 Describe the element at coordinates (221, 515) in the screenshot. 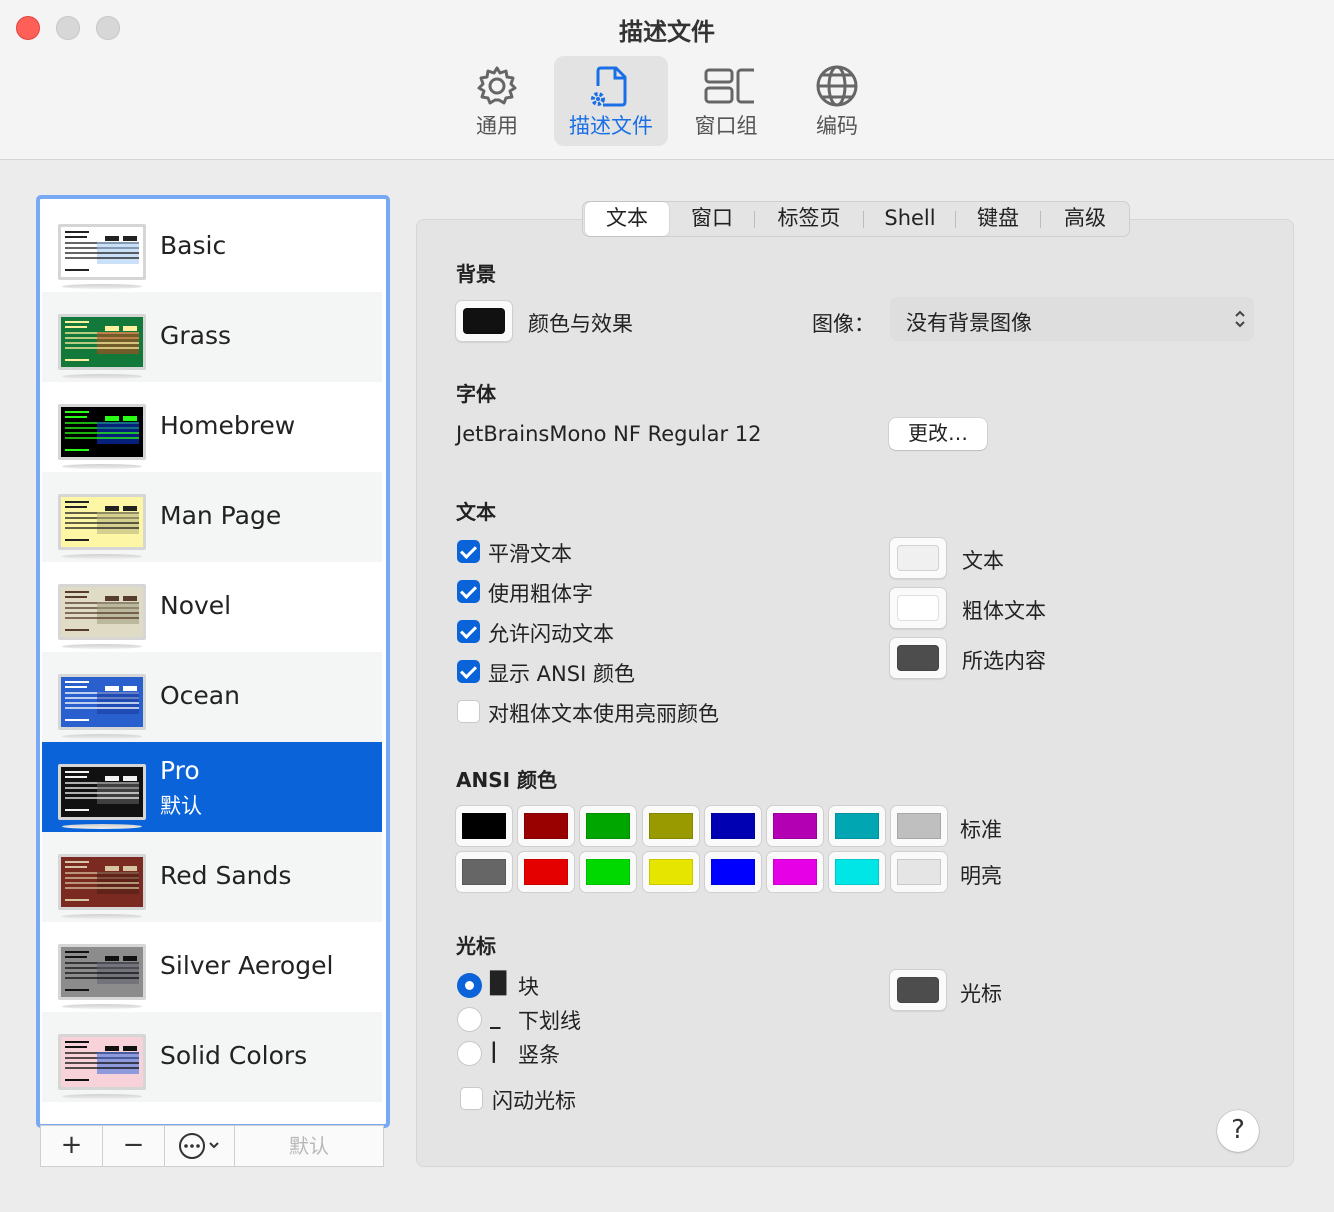

I see `profile-name: Man Page` at that location.